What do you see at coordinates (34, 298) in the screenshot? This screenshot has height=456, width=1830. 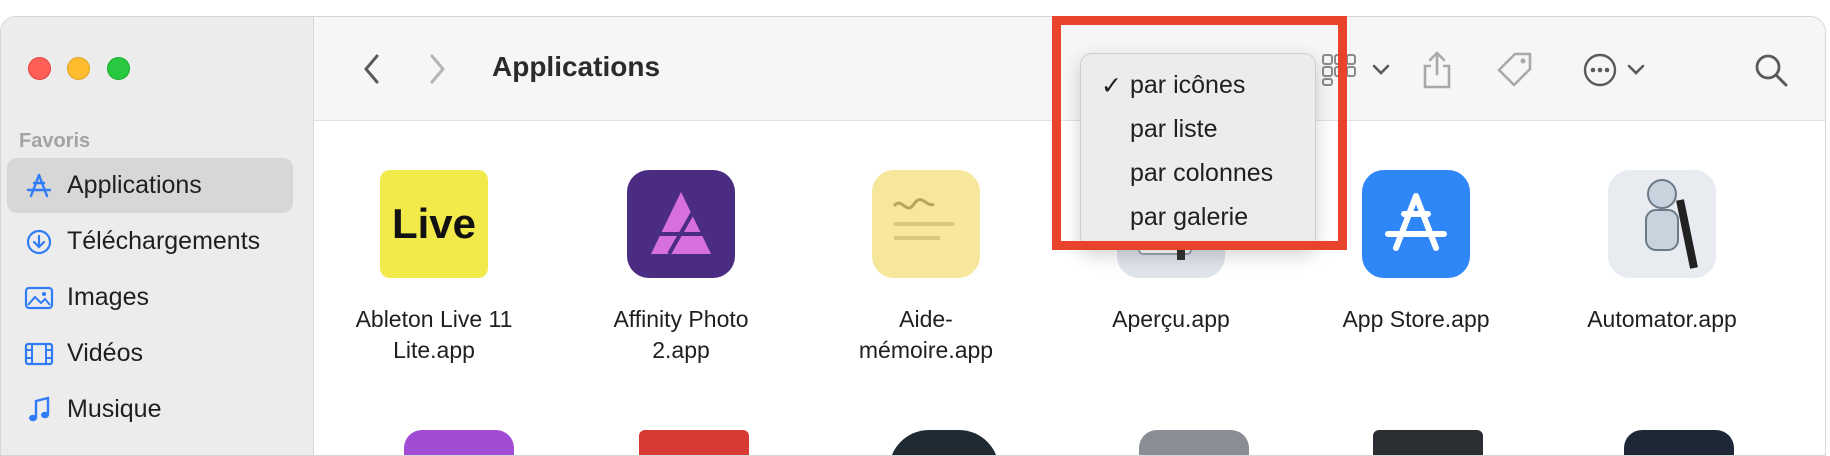 I see `images-icon` at bounding box center [34, 298].